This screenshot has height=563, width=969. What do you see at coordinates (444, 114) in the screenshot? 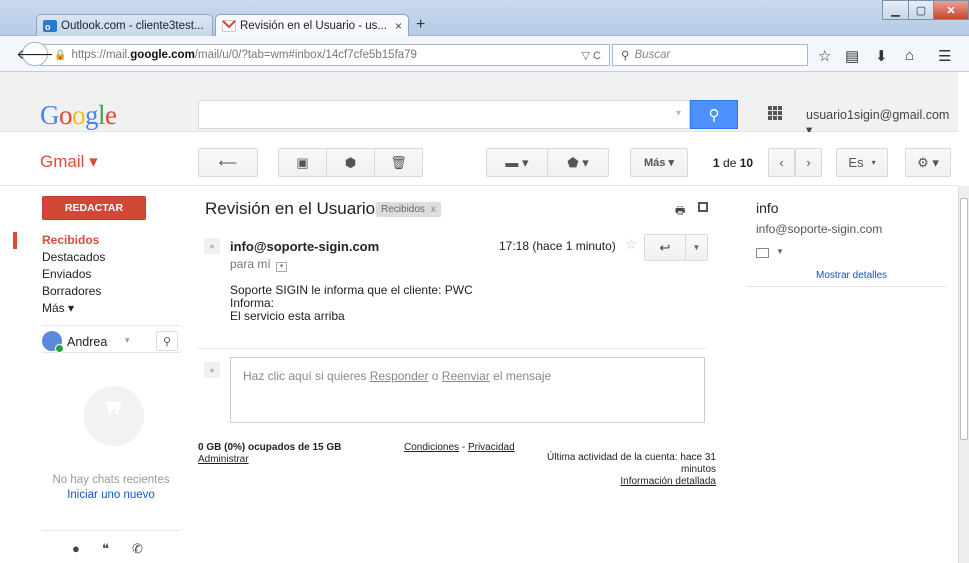
I see `gmail-search-input: ▾` at bounding box center [444, 114].